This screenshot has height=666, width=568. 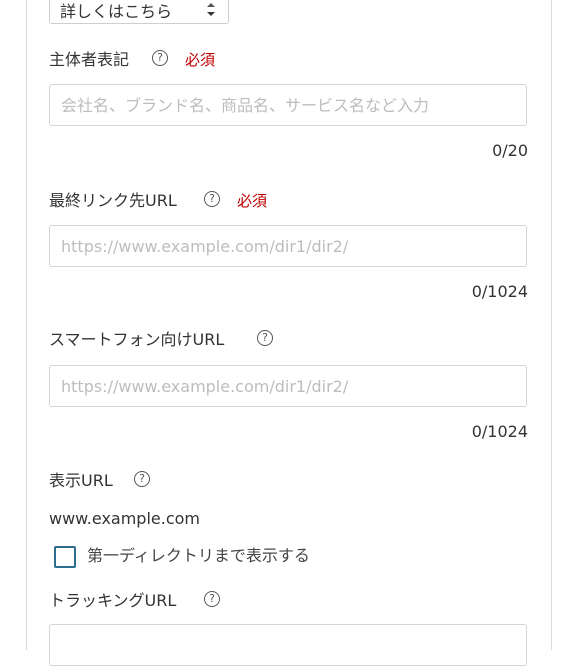 What do you see at coordinates (65, 557) in the screenshot?
I see `first-directory-checkbox` at bounding box center [65, 557].